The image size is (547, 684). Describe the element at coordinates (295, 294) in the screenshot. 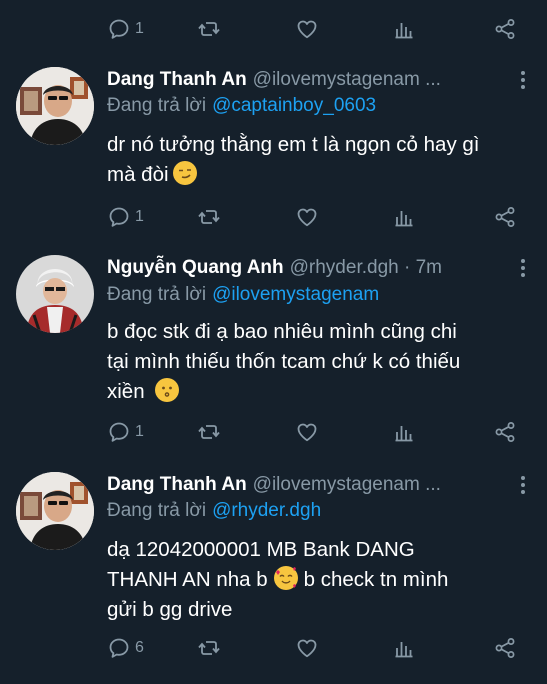

I see `replying-mention: @ilovemystagenam` at that location.